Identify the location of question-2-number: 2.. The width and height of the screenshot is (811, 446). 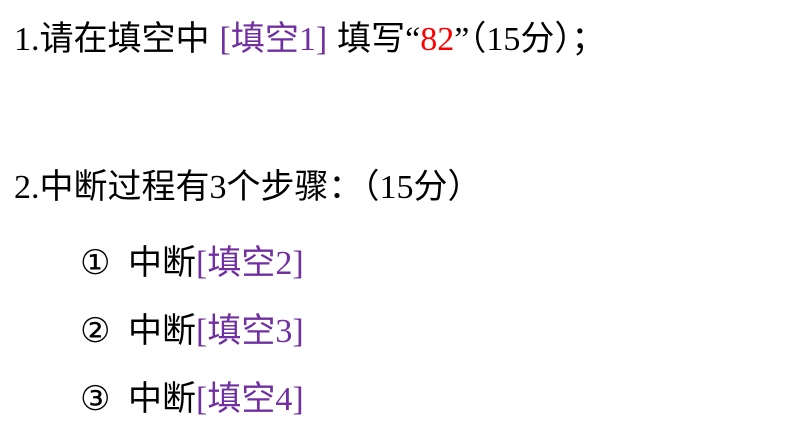
(27, 187).